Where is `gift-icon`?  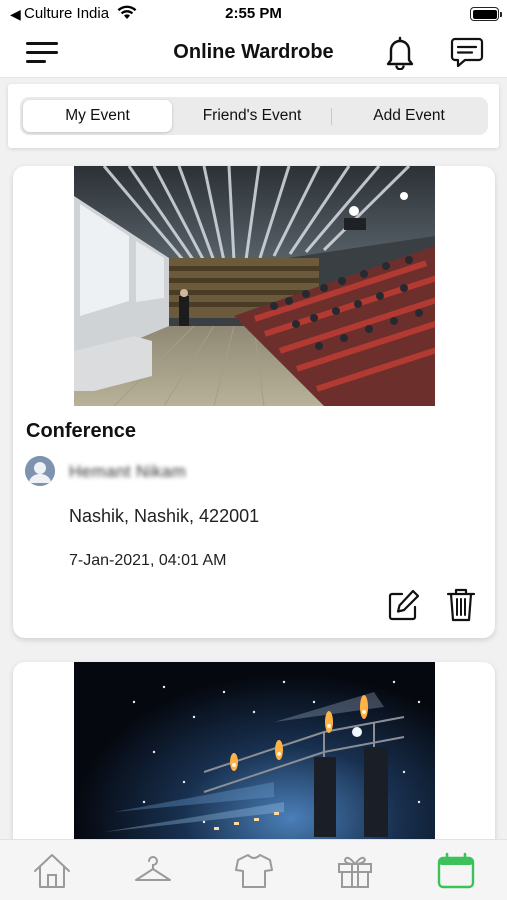
gift-icon is located at coordinates (355, 873).